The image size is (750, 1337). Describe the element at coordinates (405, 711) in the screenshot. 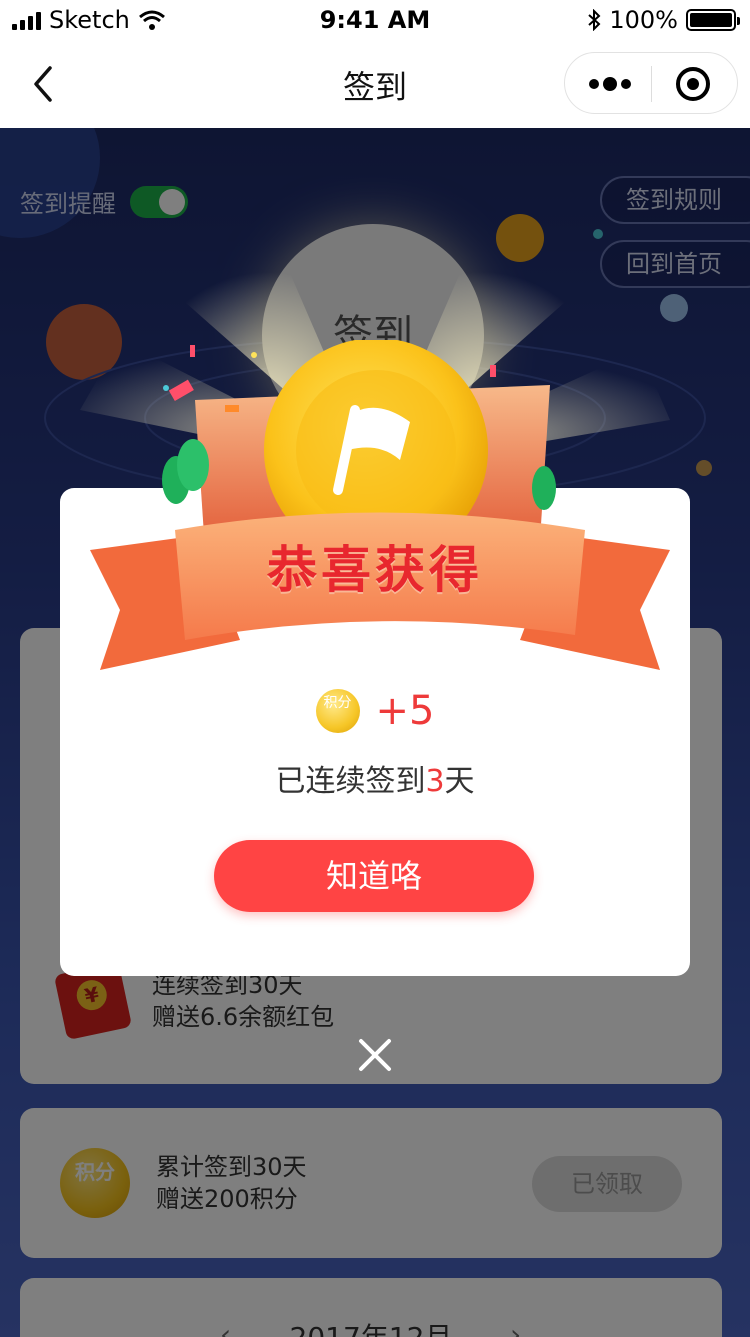

I see `points-amount: +5` at that location.